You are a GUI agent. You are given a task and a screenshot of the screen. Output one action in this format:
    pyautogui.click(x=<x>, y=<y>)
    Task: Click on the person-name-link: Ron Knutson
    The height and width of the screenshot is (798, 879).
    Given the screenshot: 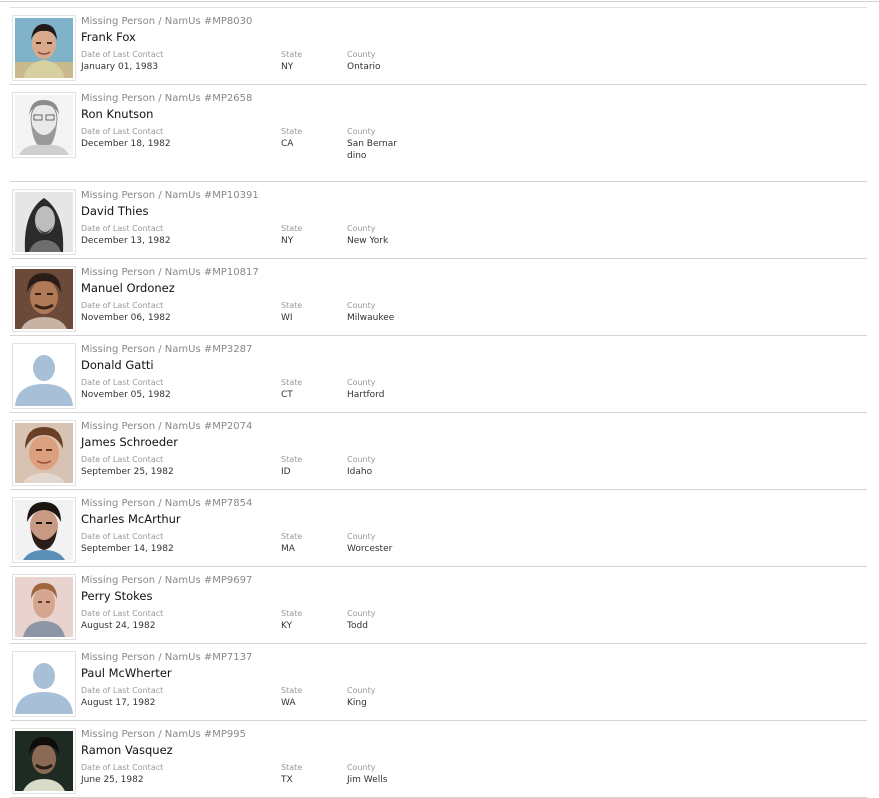 What is the action you would take?
    pyautogui.click(x=117, y=114)
    